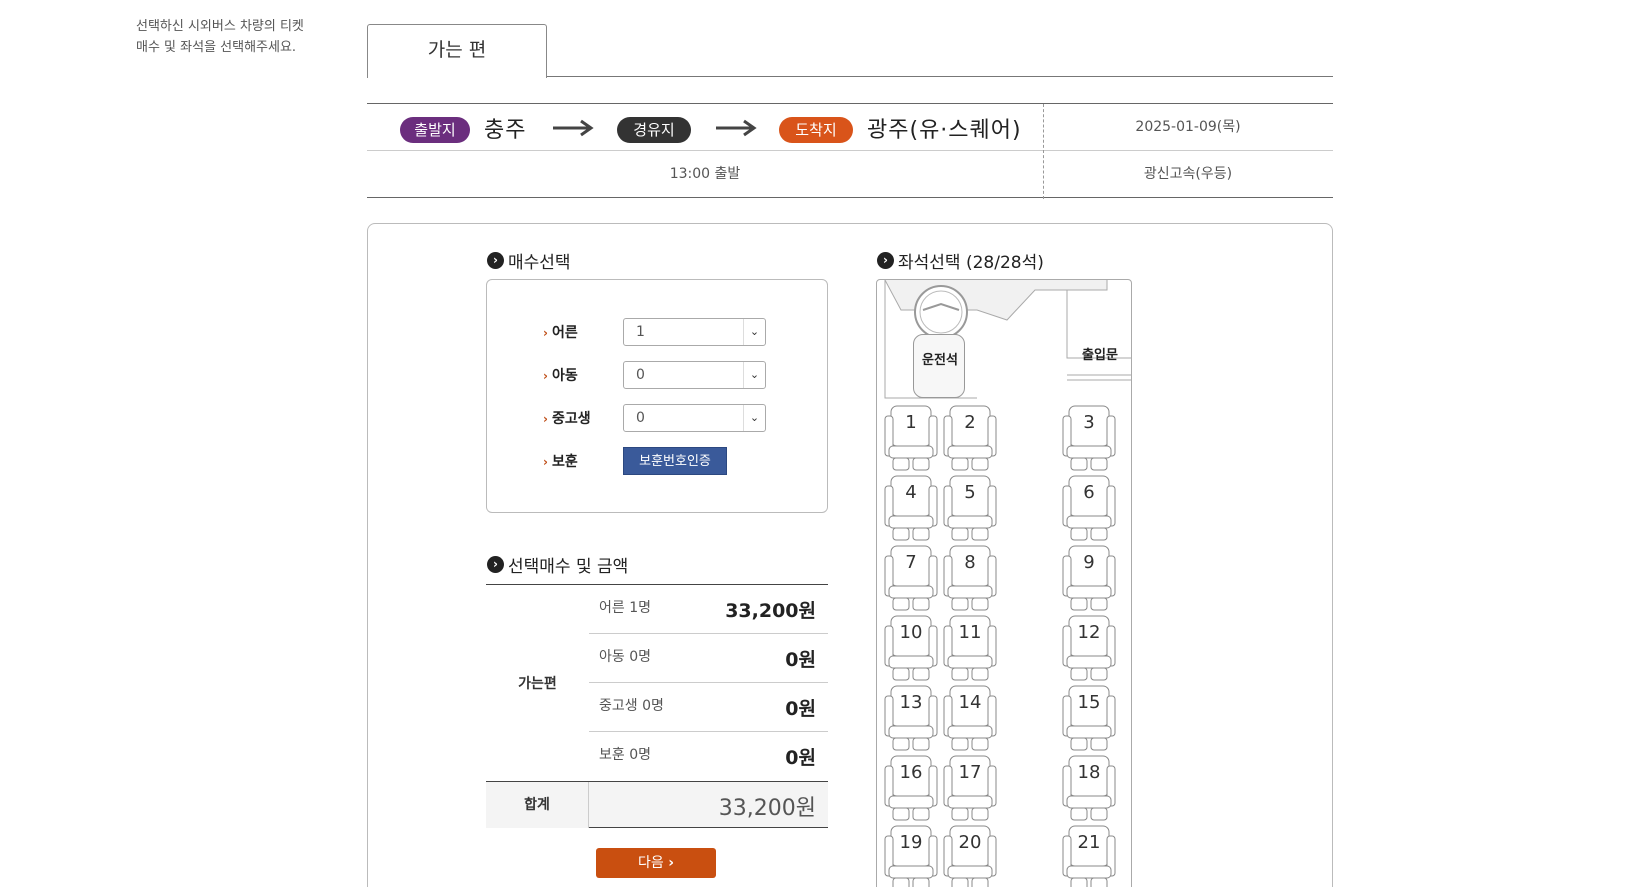 The height and width of the screenshot is (887, 1629). Describe the element at coordinates (911, 562) in the screenshot. I see `seat-number: 7` at that location.